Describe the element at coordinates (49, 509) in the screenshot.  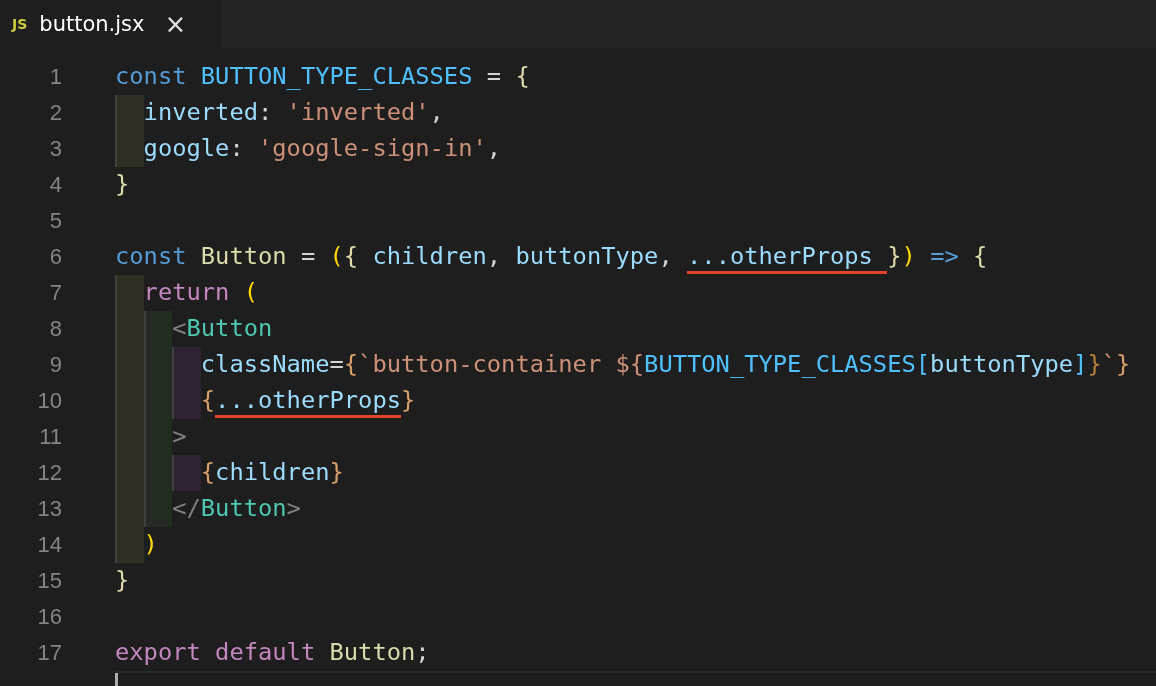
I see `line-number: 13` at that location.